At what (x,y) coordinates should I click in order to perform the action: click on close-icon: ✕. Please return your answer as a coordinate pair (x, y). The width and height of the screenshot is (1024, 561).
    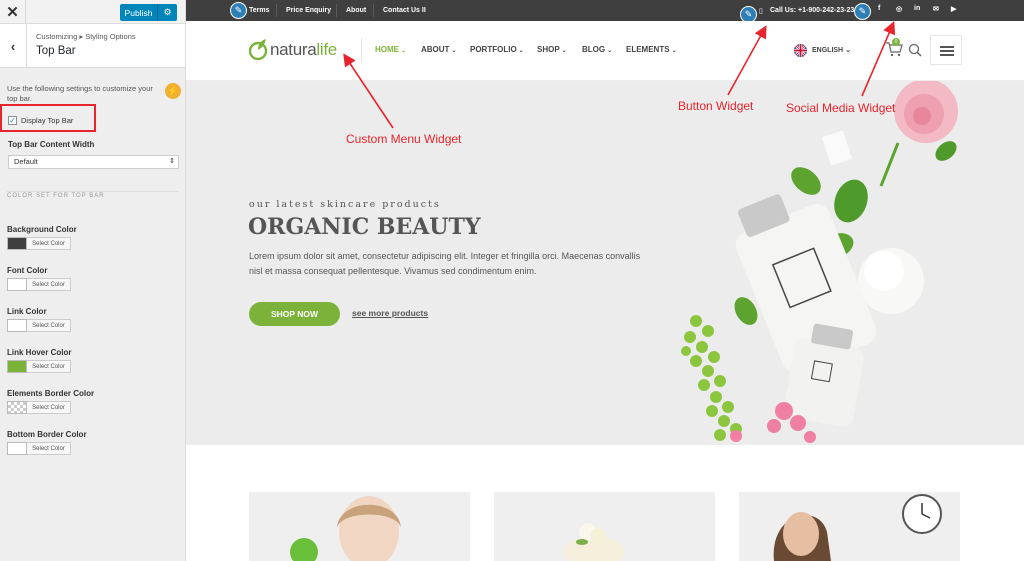
    Looking at the image, I should click on (13, 12).